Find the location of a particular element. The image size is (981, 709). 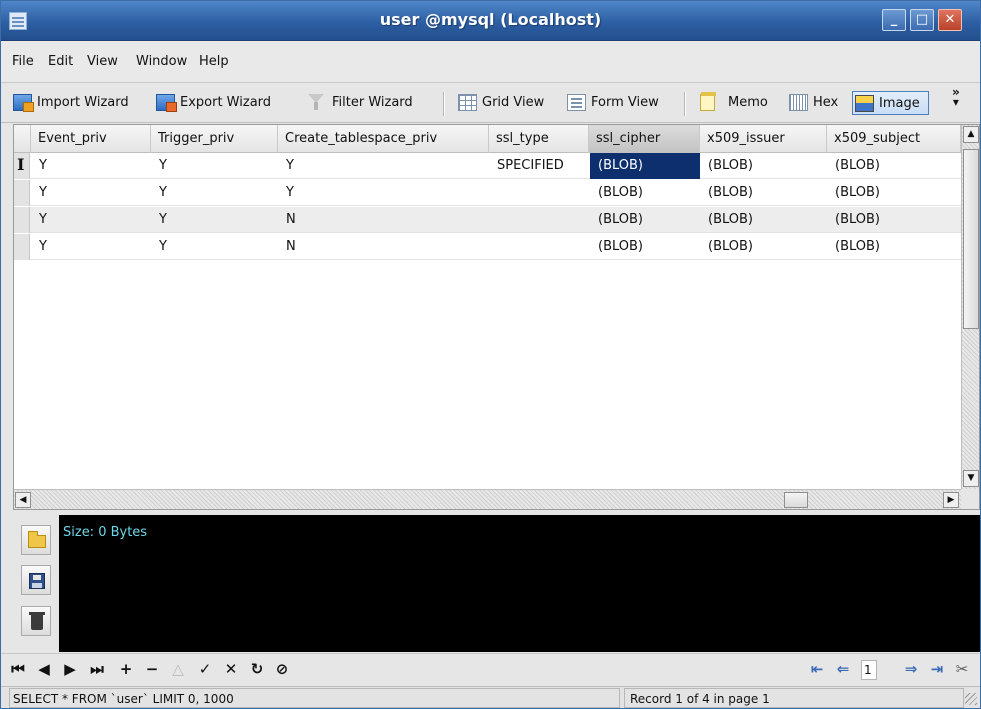

image-button: Image is located at coordinates (890, 103).